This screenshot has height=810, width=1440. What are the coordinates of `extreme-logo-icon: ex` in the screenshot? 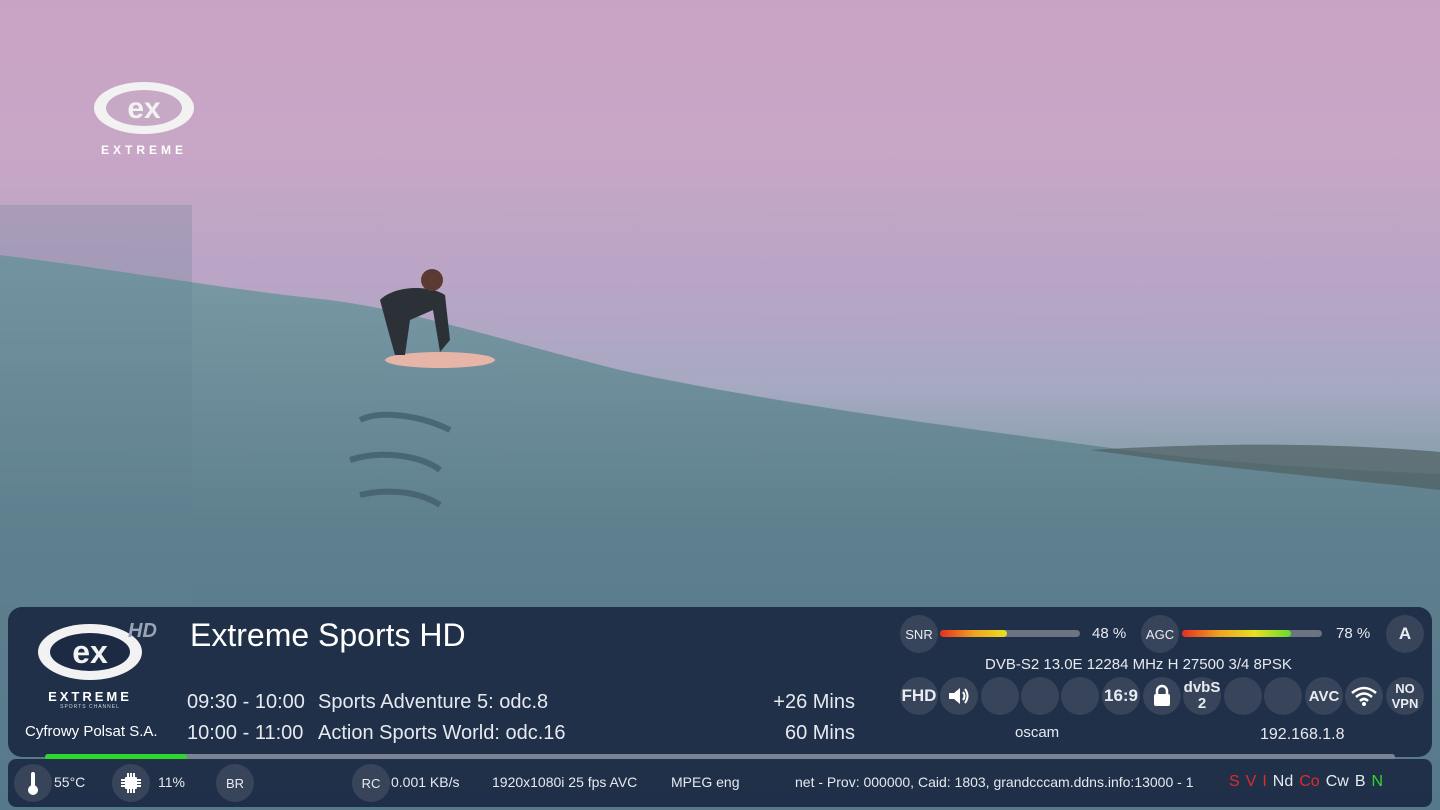 It's located at (144, 108).